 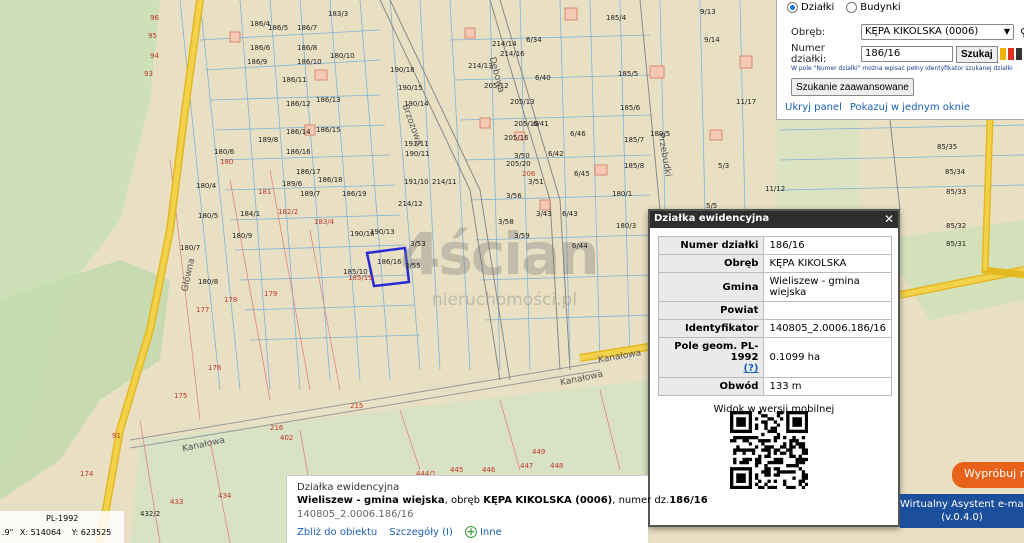 I want to click on radio-buildings: Budynki, so click(x=873, y=7).